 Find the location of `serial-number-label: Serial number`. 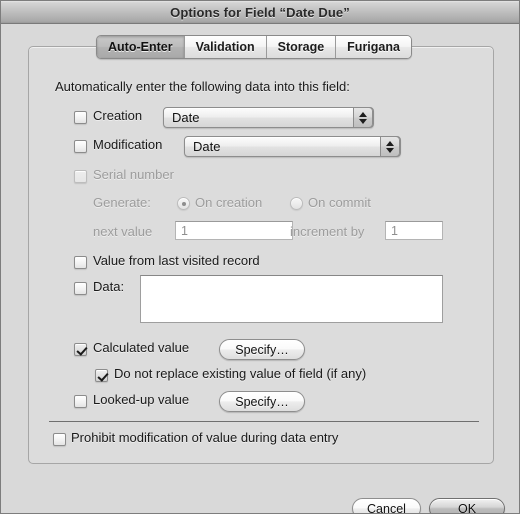

serial-number-label: Serial number is located at coordinates (133, 174).